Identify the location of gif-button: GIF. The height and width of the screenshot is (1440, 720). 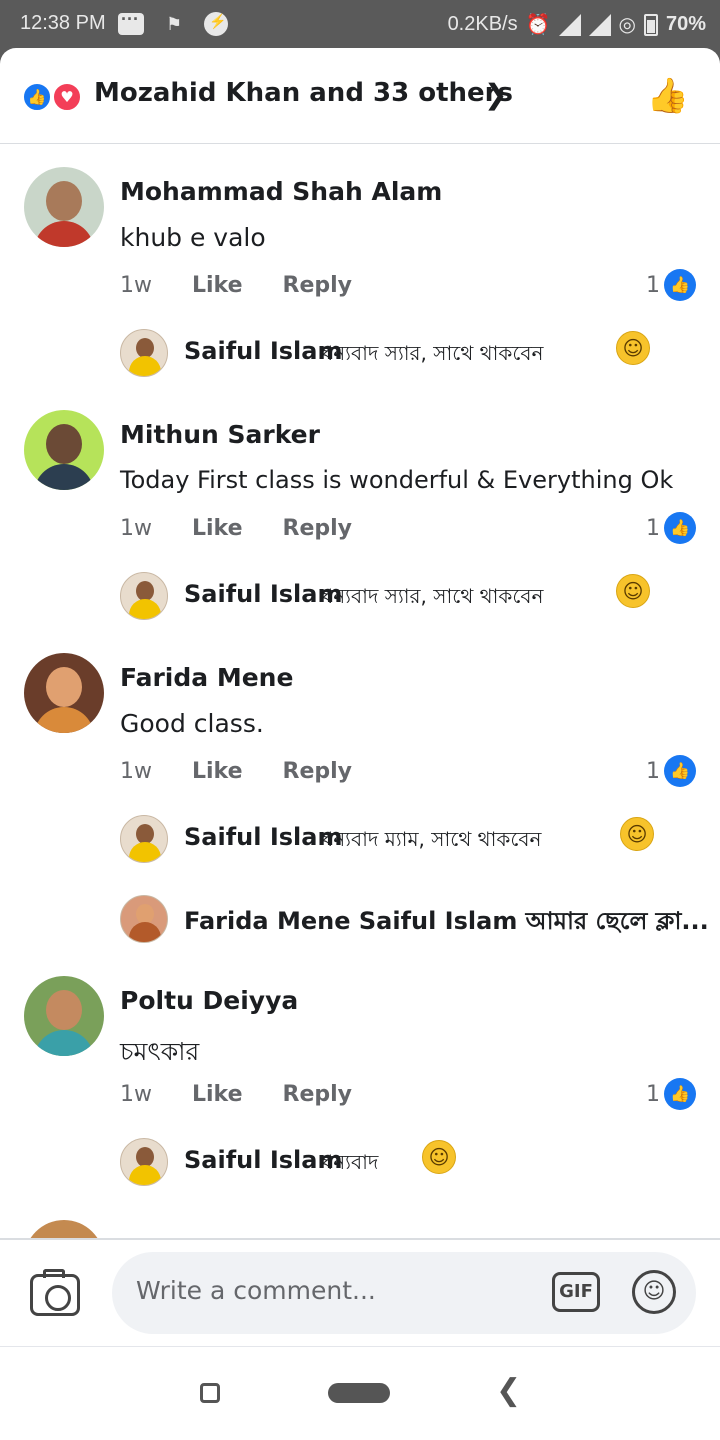
(576, 1292).